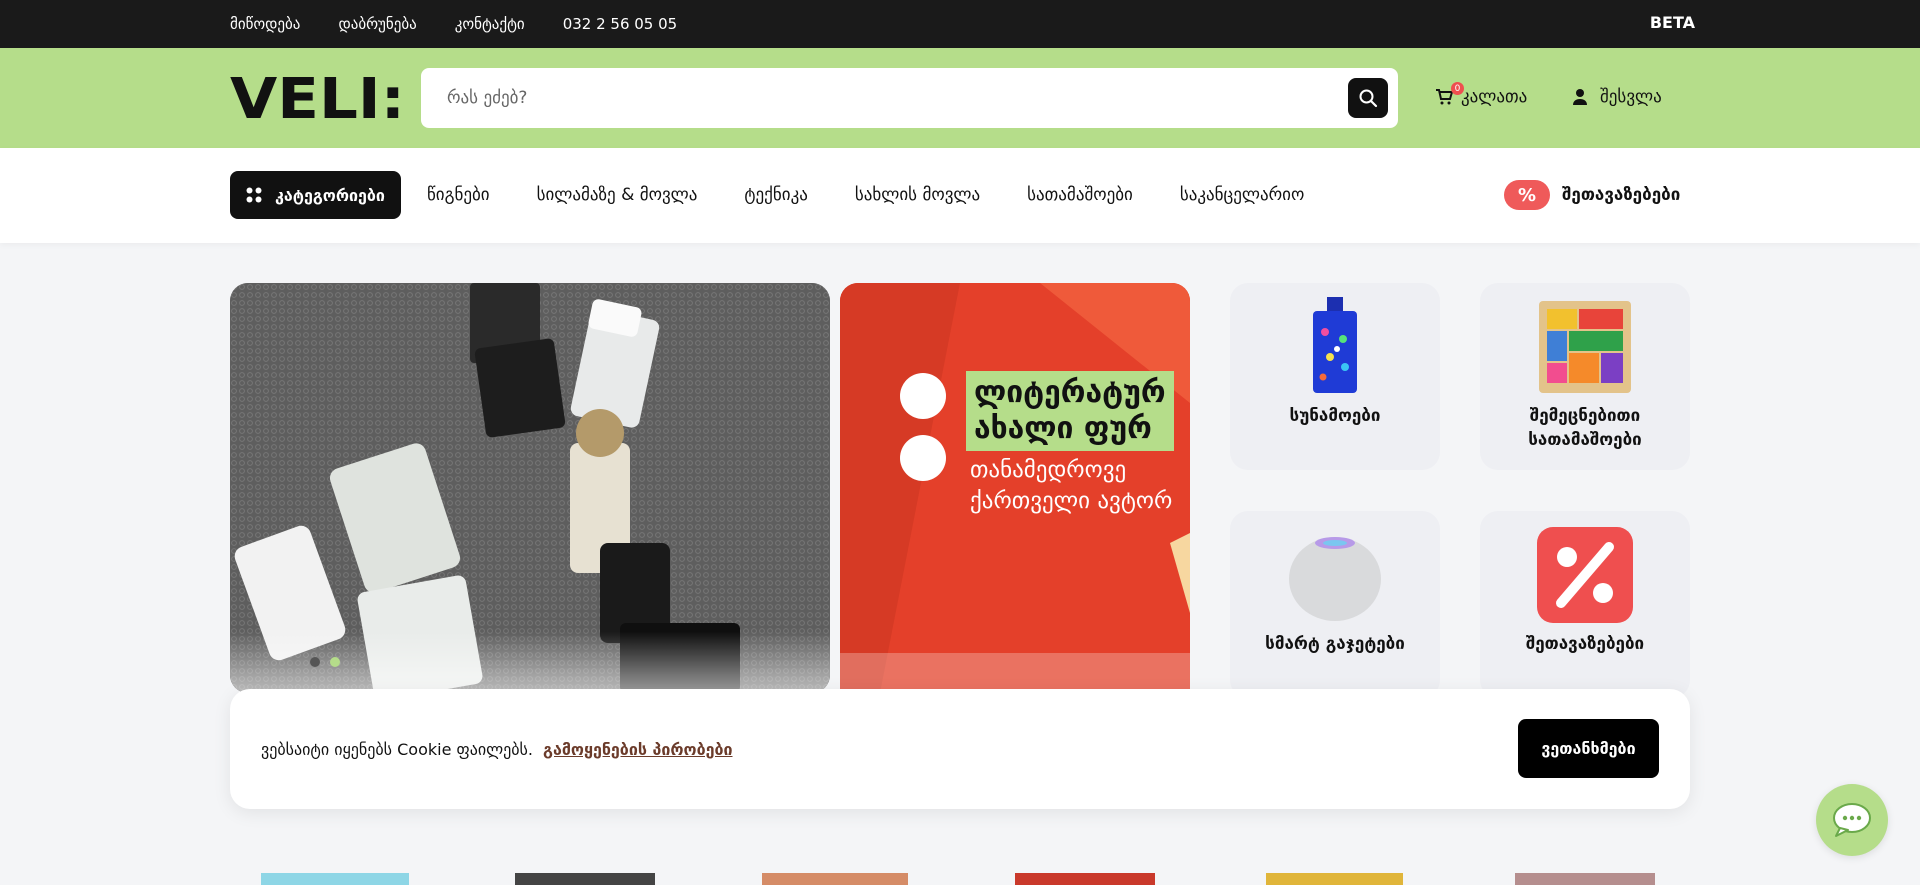  Describe the element at coordinates (1070, 411) in the screenshot. I see `banner-headline: ლიტერატურ ახალი ფურ` at that location.